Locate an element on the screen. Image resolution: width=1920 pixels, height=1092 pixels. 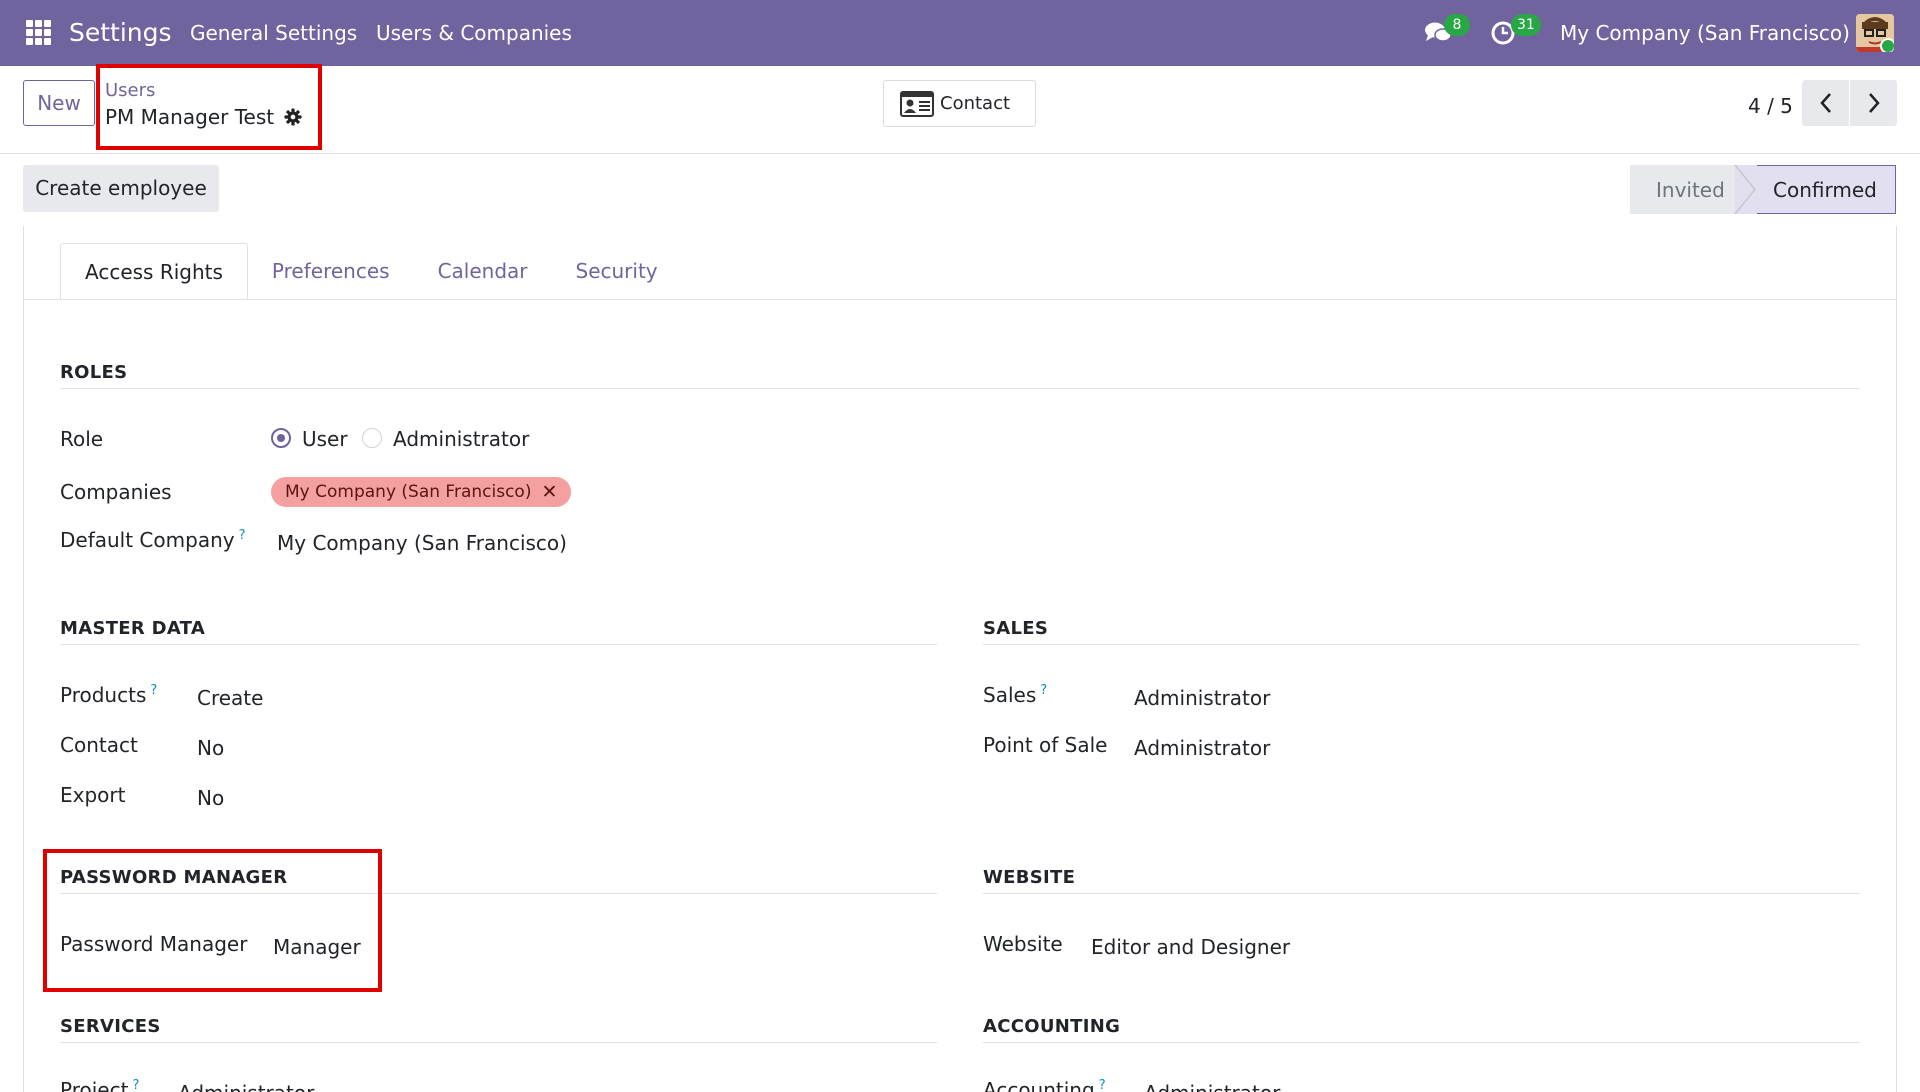
export-label: Export is located at coordinates (93, 795).